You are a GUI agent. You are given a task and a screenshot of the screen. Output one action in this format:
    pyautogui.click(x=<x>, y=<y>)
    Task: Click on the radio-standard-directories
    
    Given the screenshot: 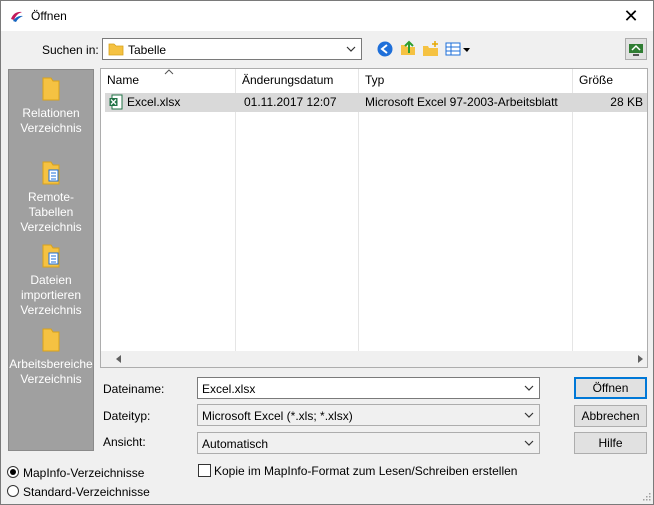 What is the action you would take?
    pyautogui.click(x=13, y=491)
    